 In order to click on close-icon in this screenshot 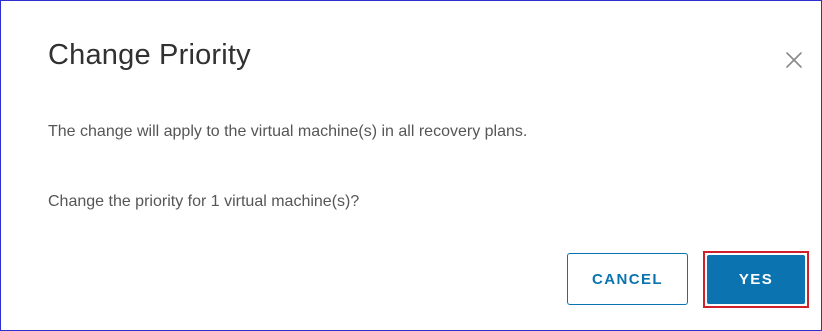, I will do `click(794, 60)`.